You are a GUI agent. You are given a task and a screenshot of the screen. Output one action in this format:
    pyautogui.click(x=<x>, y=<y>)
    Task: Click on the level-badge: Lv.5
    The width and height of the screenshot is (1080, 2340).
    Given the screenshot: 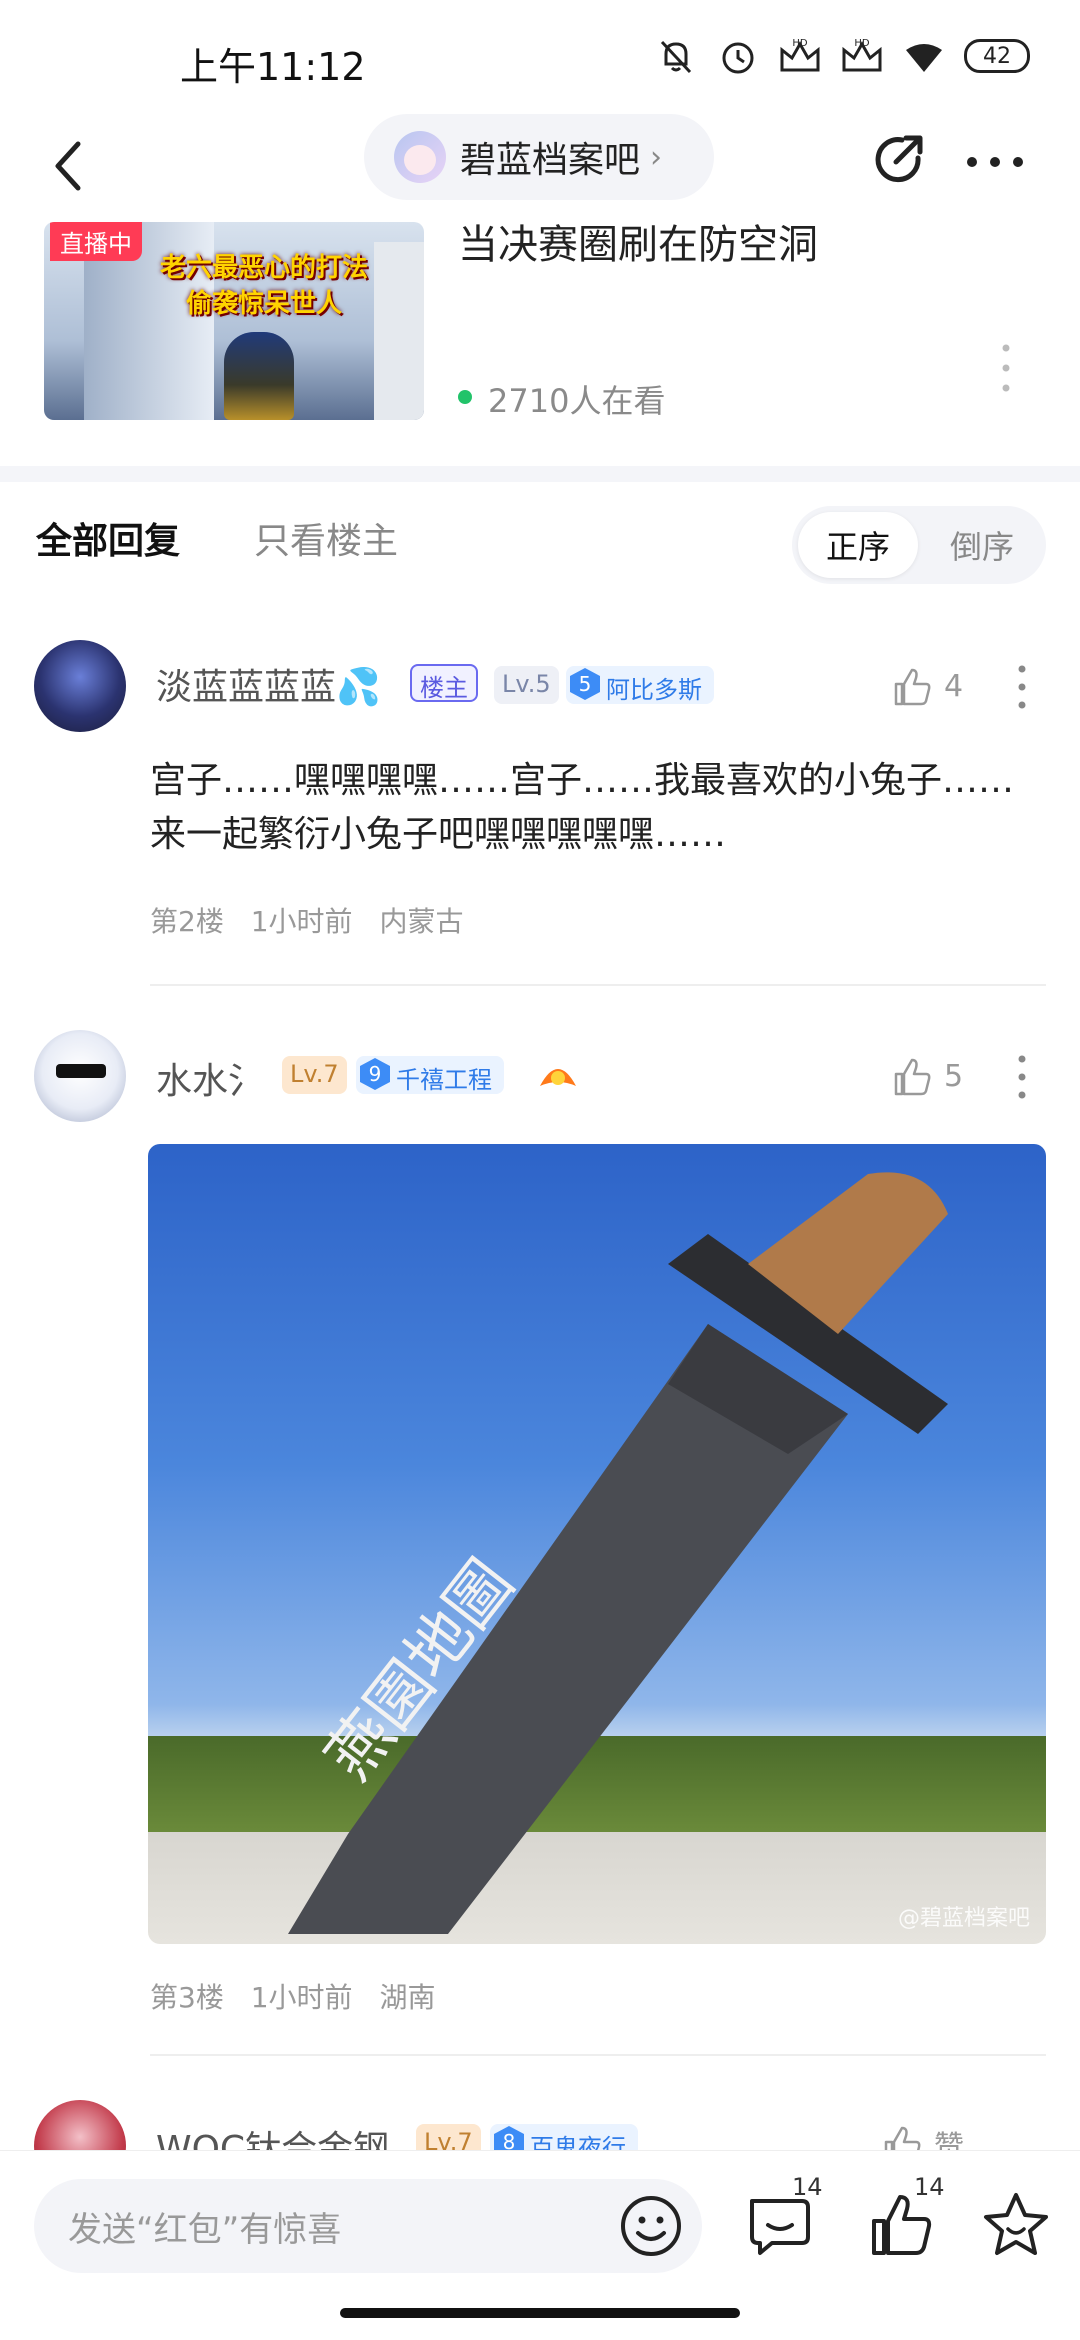 What is the action you would take?
    pyautogui.click(x=526, y=685)
    